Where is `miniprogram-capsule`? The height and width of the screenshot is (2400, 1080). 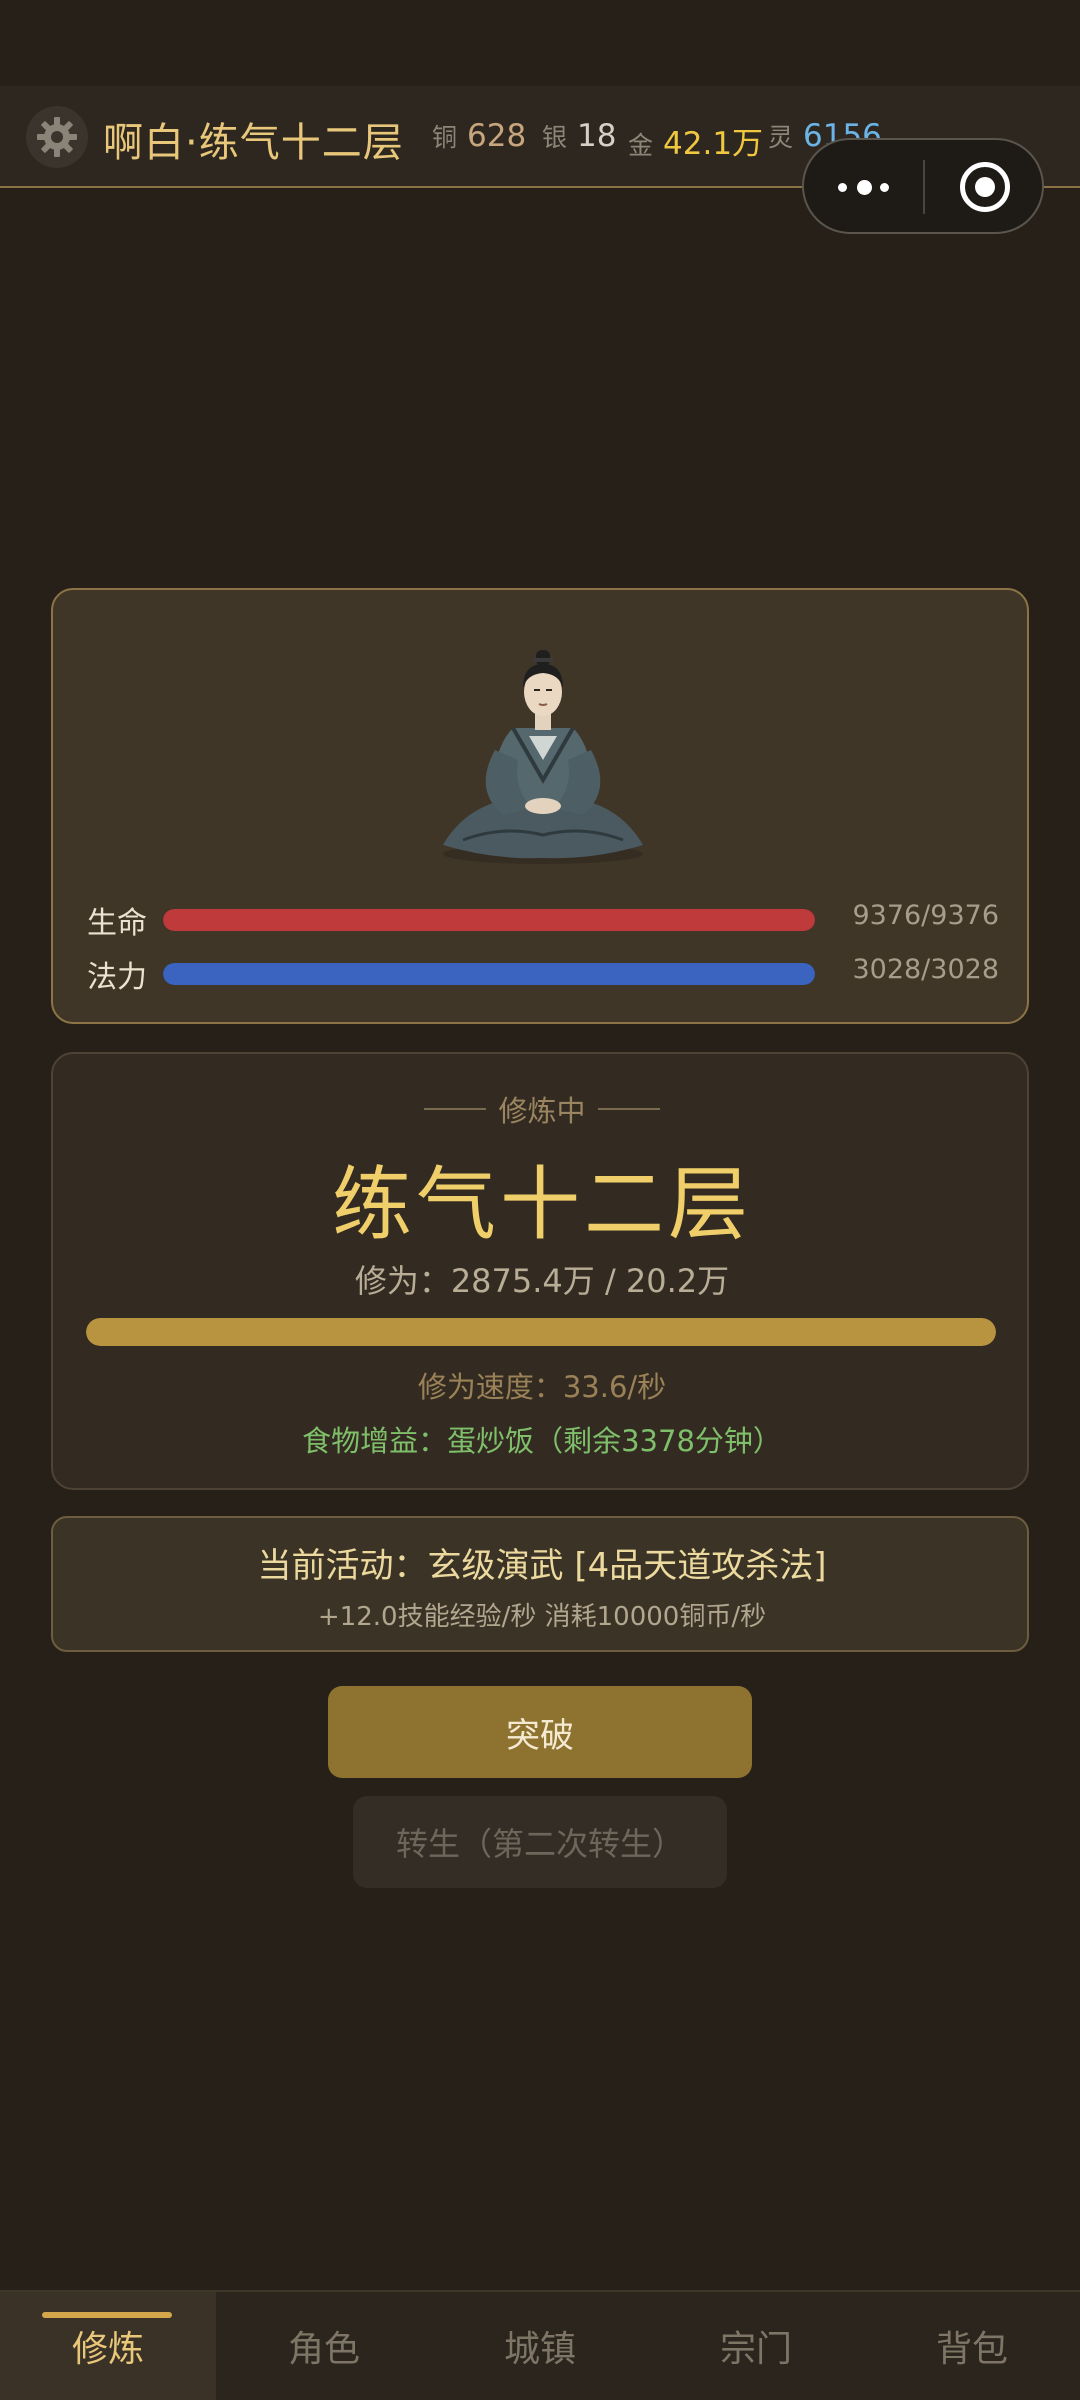
miniprogram-capsule is located at coordinates (923, 186).